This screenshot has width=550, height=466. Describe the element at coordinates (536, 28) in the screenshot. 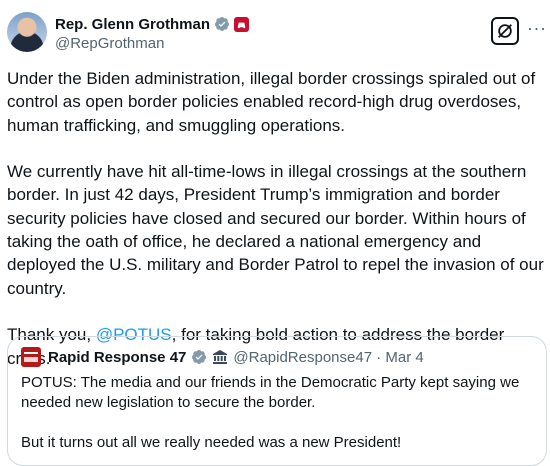

I see `more-options-button: ···` at that location.